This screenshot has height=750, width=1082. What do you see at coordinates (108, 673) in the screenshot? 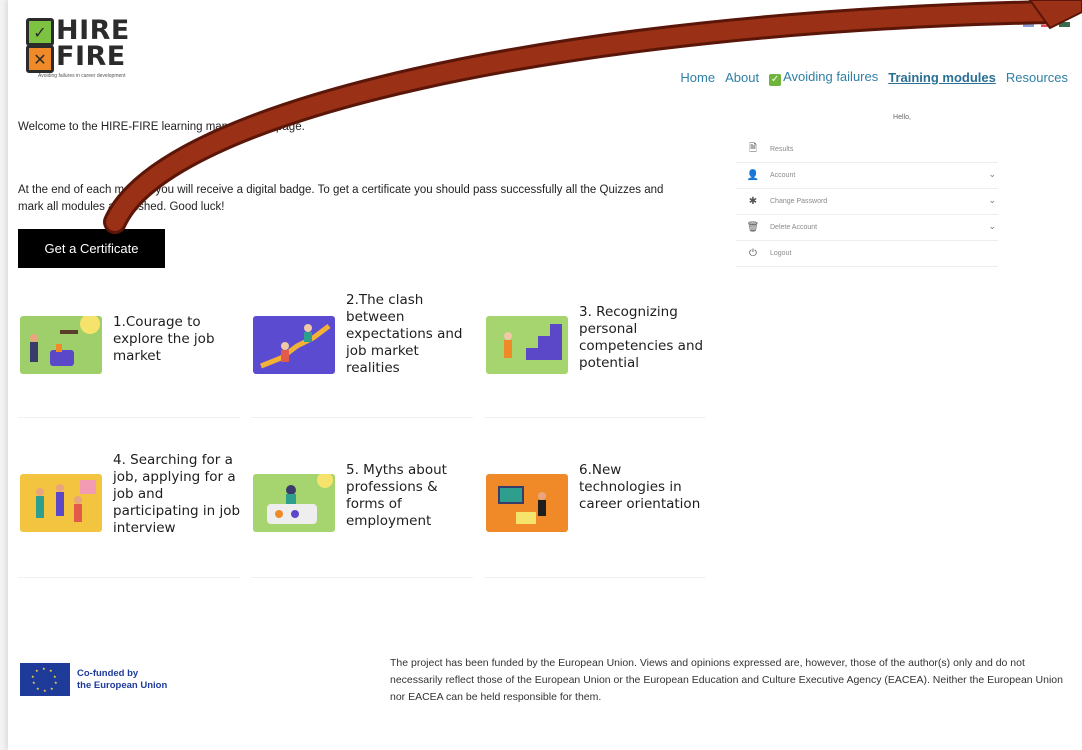
I see `eu-label-line1: Co-funded by` at bounding box center [108, 673].